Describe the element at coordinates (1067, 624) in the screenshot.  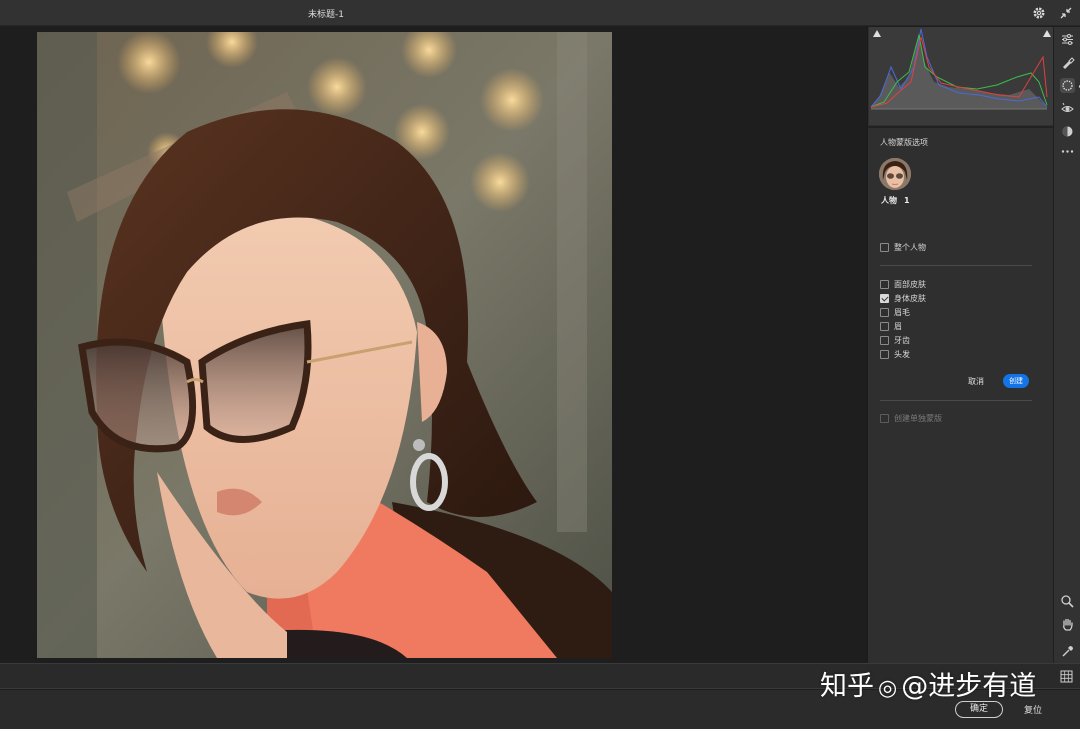
I see `hand-icon` at that location.